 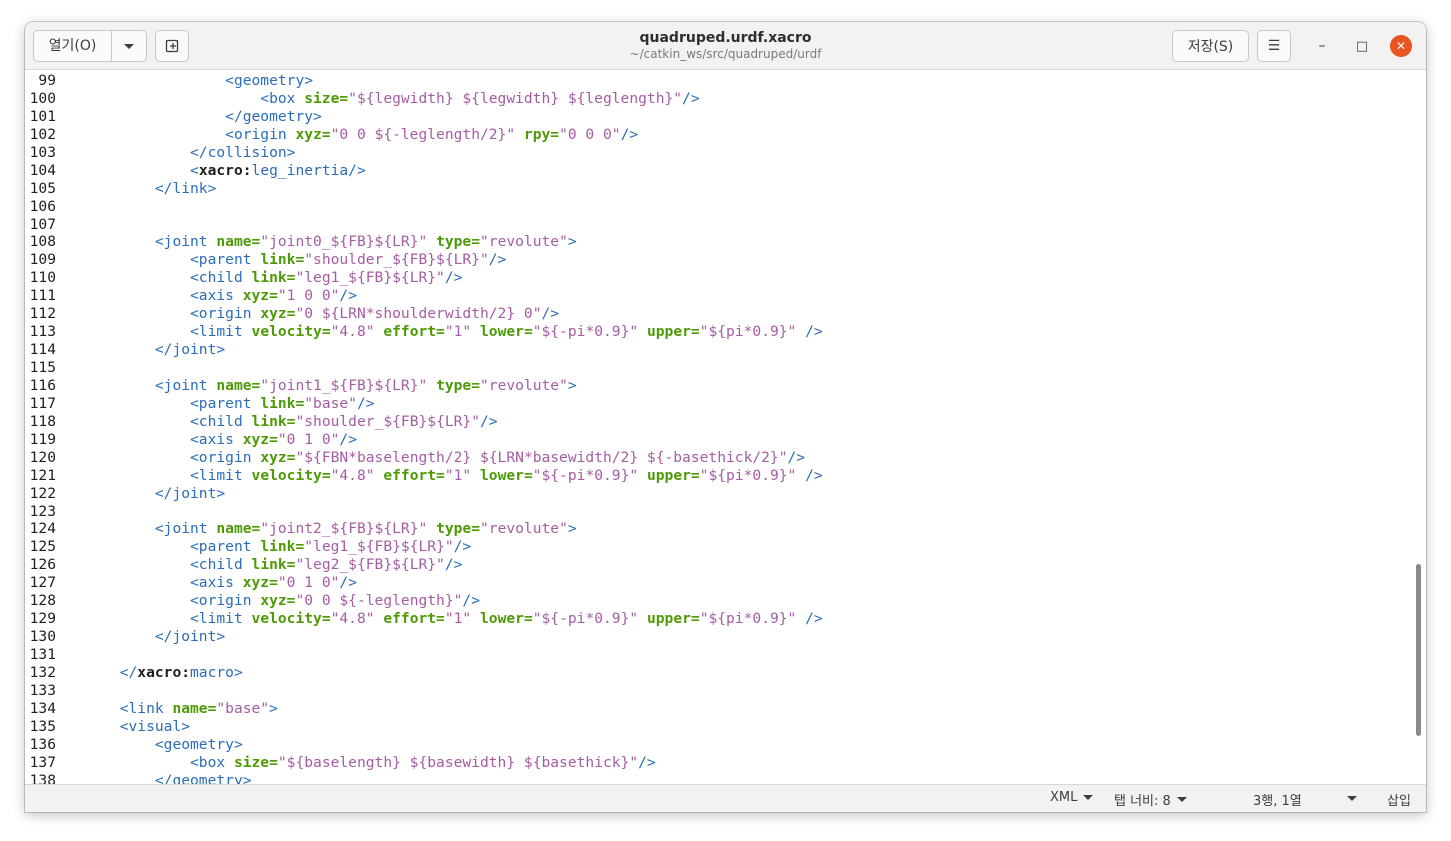 I want to click on cursor-position: 3행, 1열, so click(x=1277, y=799).